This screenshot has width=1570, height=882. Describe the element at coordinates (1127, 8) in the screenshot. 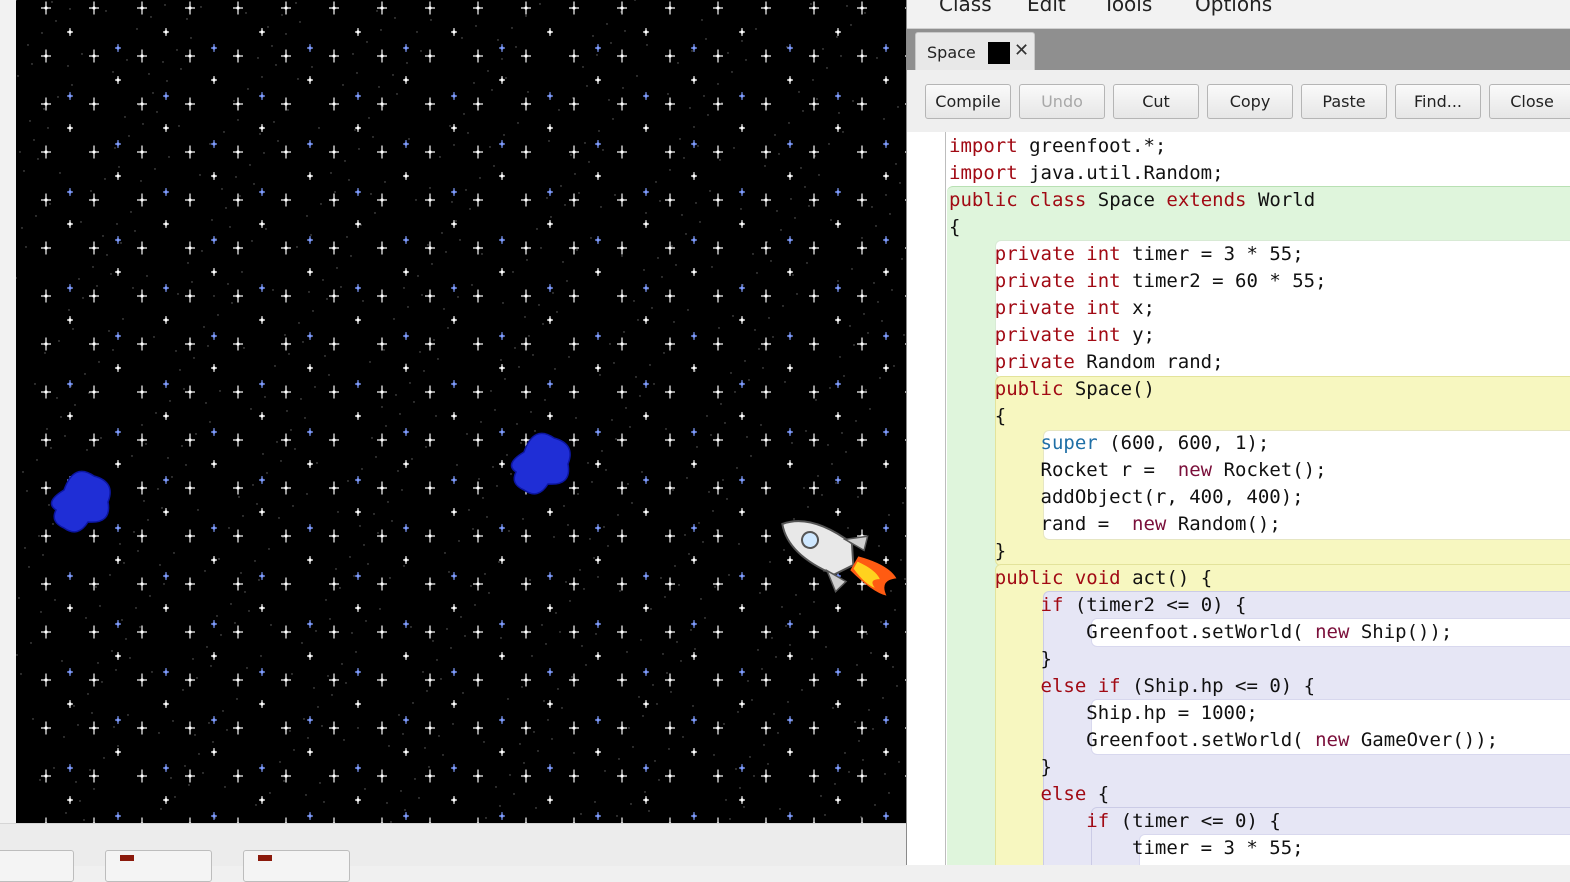

I see `menu-tools: Tools` at that location.